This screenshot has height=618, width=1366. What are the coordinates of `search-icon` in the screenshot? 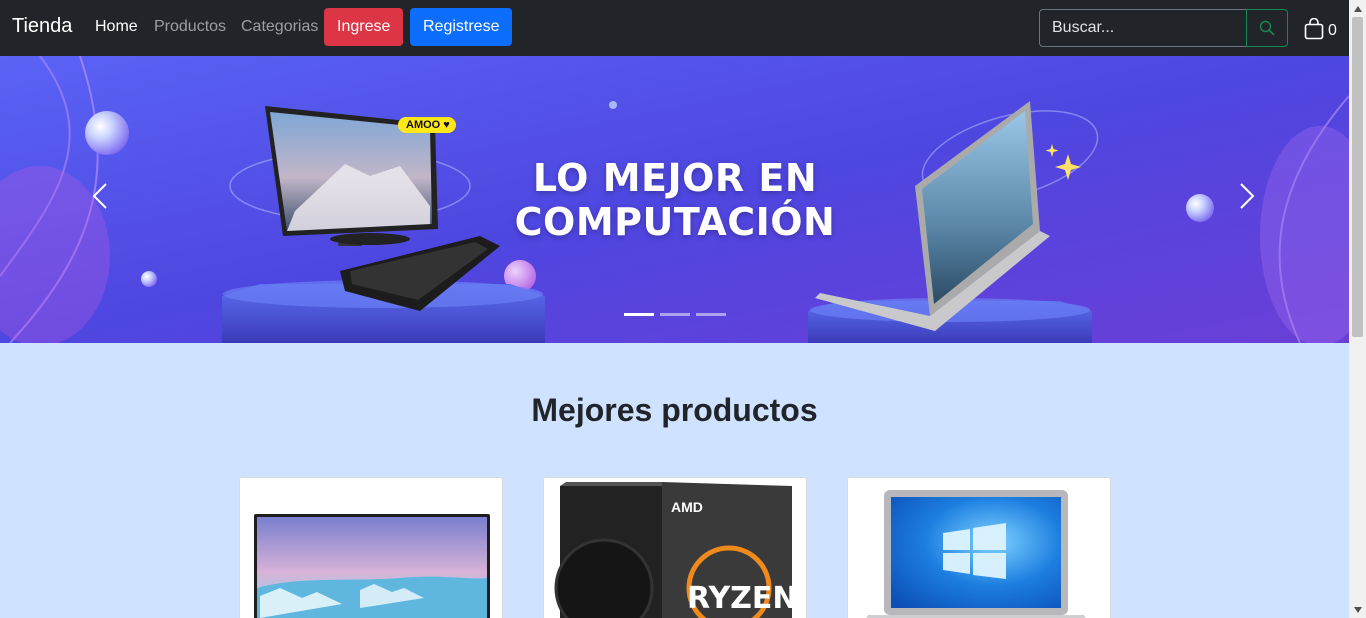 It's located at (1267, 28).